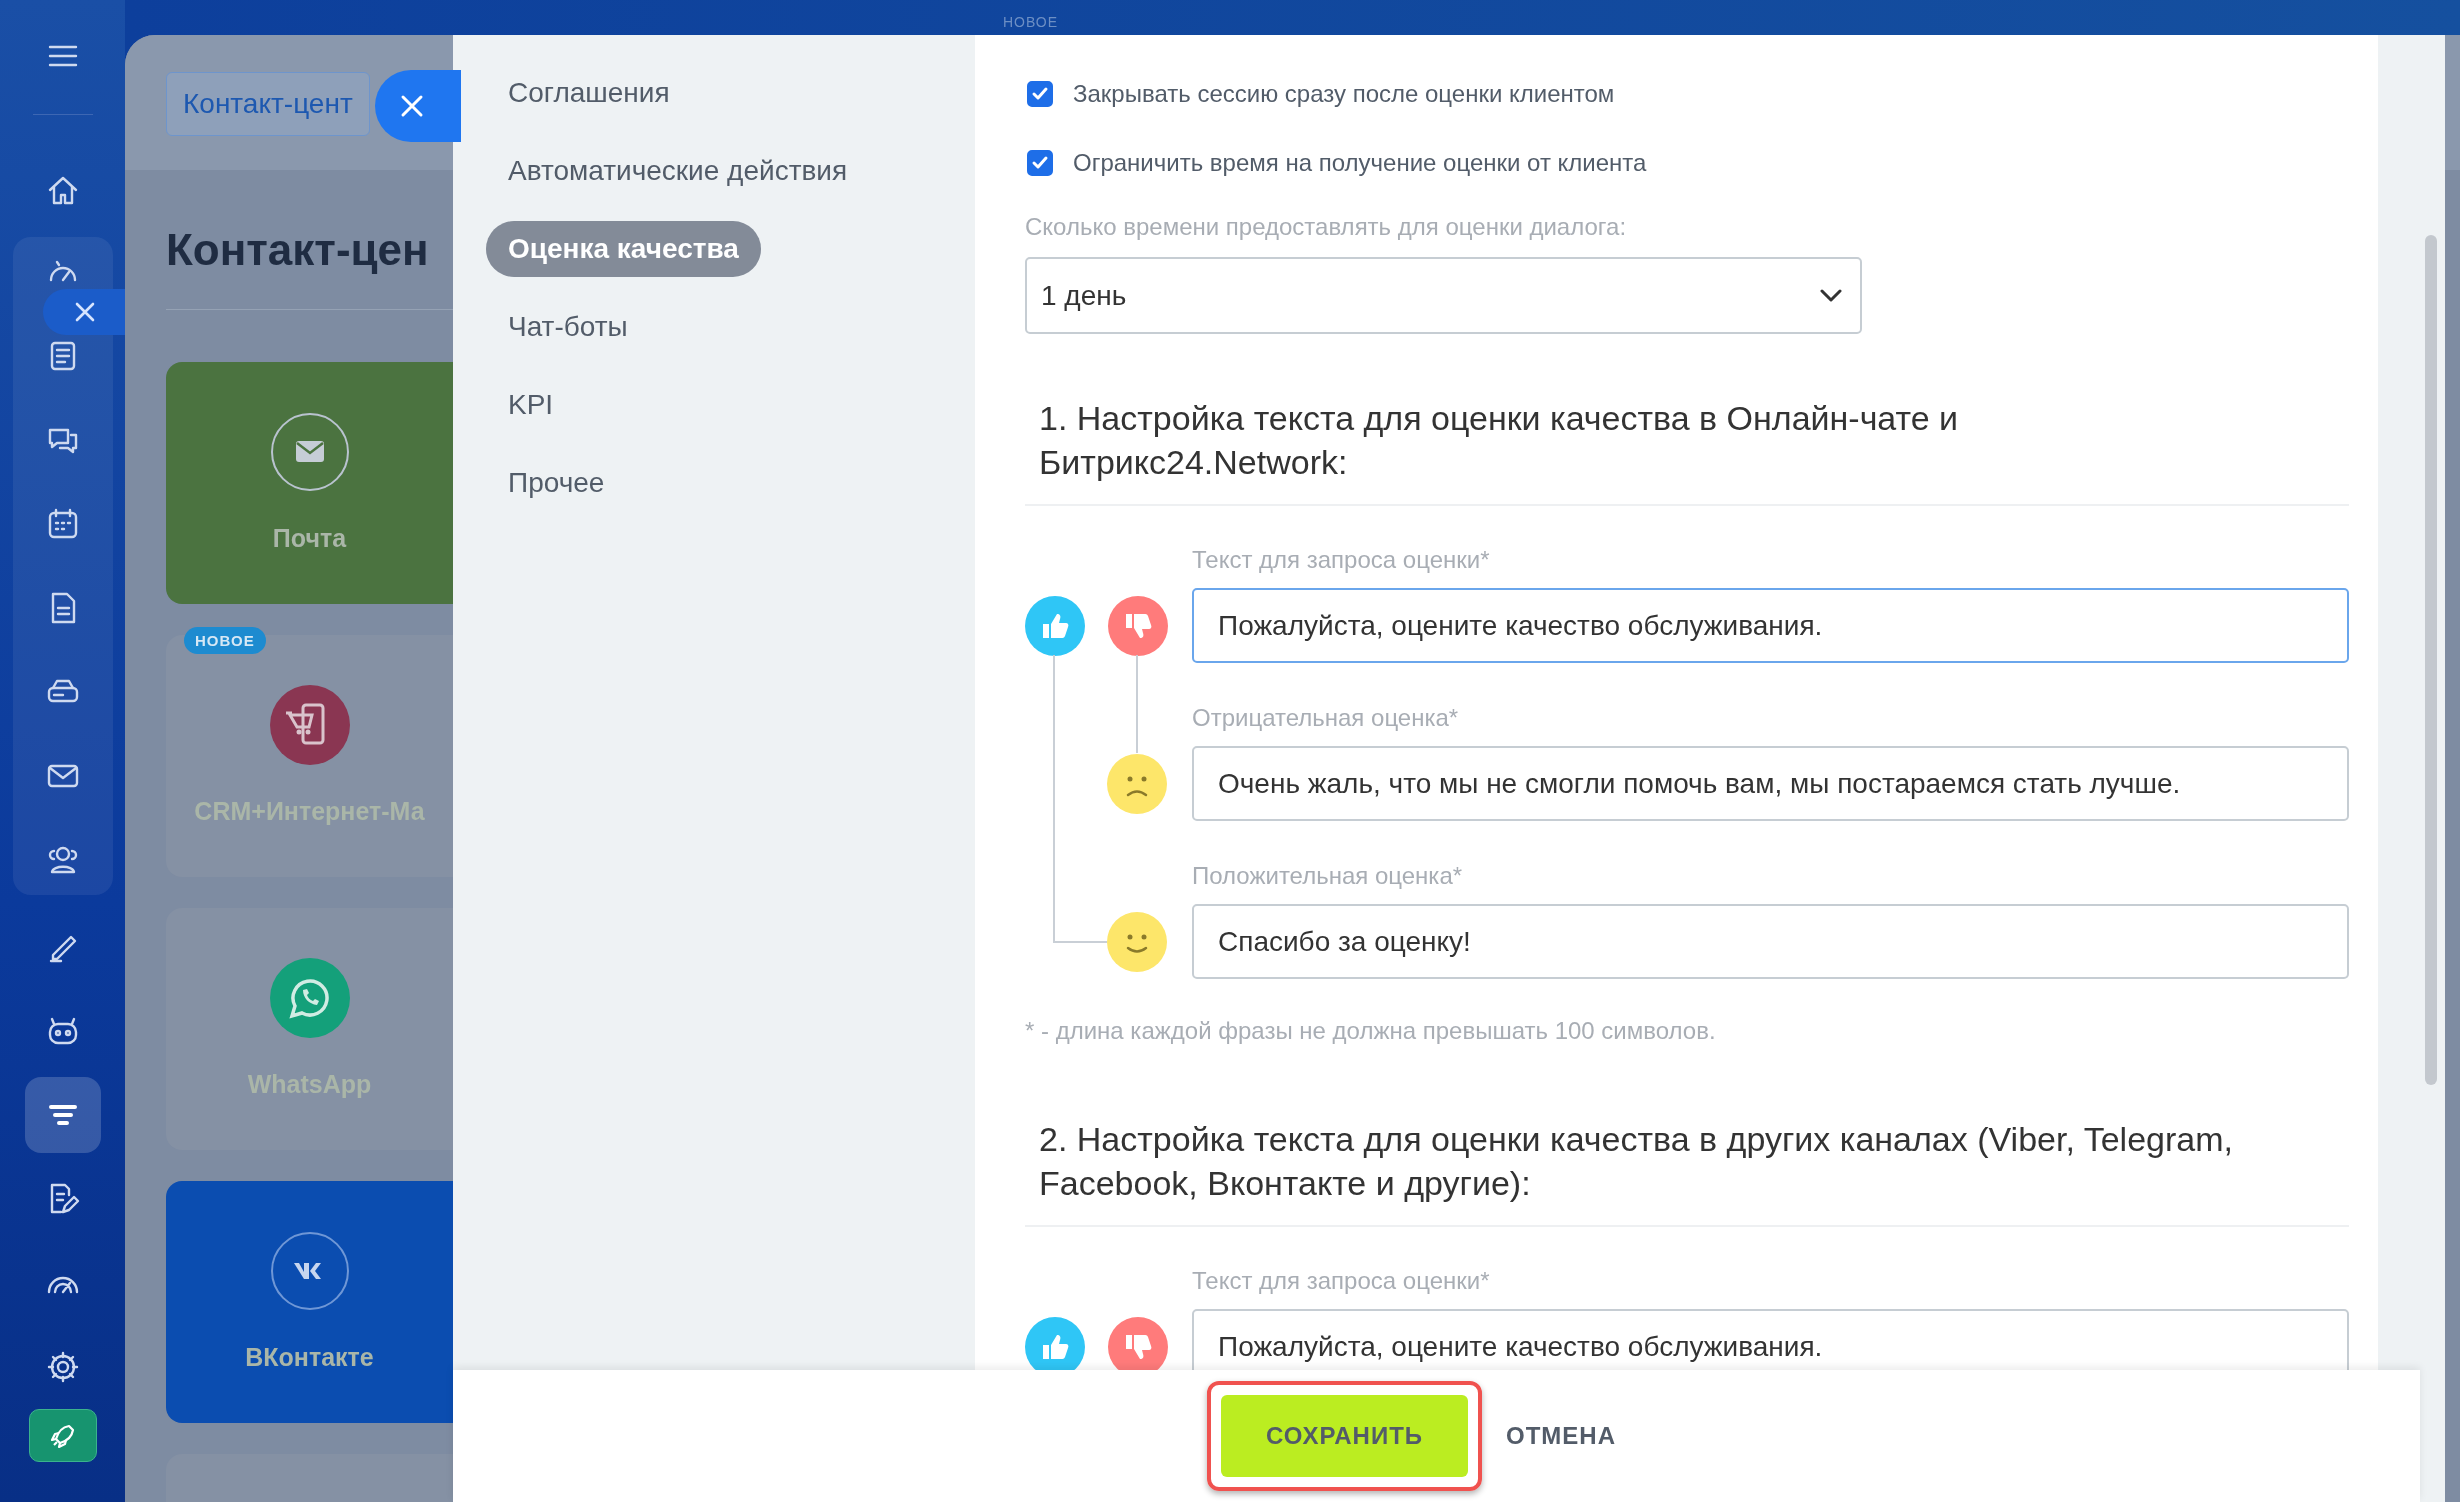 This screenshot has width=2460, height=1502. Describe the element at coordinates (1326, 718) in the screenshot. I see `field-label: Отрицательная оценка*` at that location.